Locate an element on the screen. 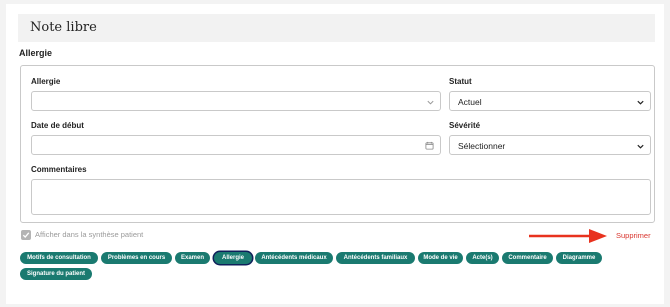 This screenshot has height=307, width=670. tag-motifs-consultation: Motifs de consultation is located at coordinates (59, 258).